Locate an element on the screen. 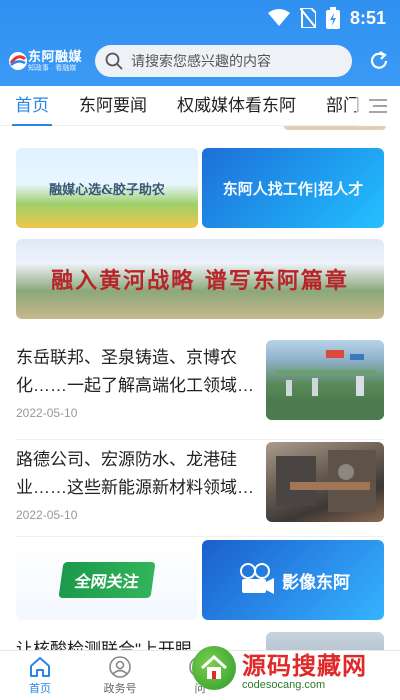 The width and height of the screenshot is (400, 700). bottom-navigation: 首页 政务号 问 is located at coordinates (200, 675).